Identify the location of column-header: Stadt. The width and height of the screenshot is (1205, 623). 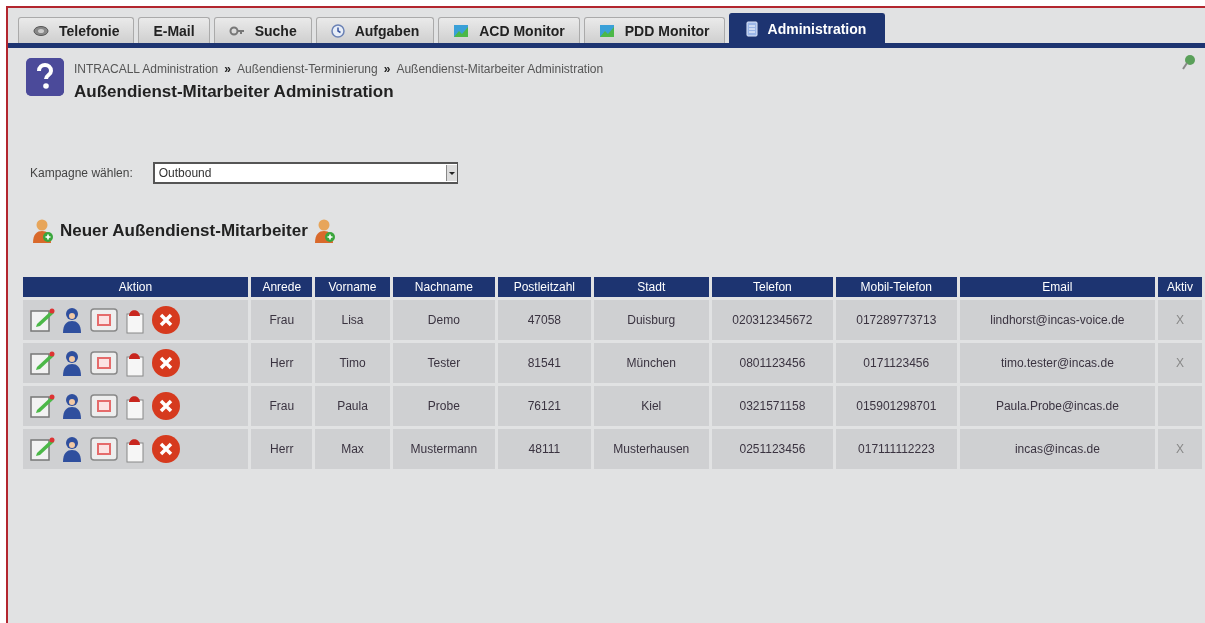
(651, 287).